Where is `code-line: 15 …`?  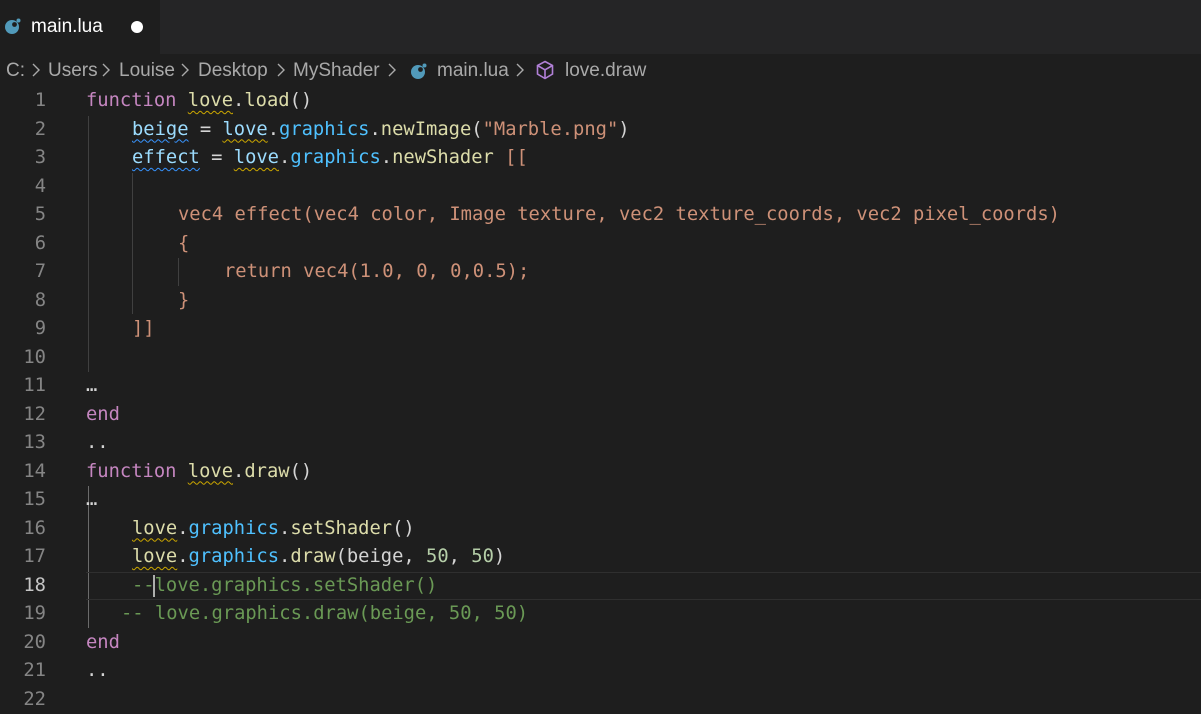 code-line: 15 … is located at coordinates (600, 500).